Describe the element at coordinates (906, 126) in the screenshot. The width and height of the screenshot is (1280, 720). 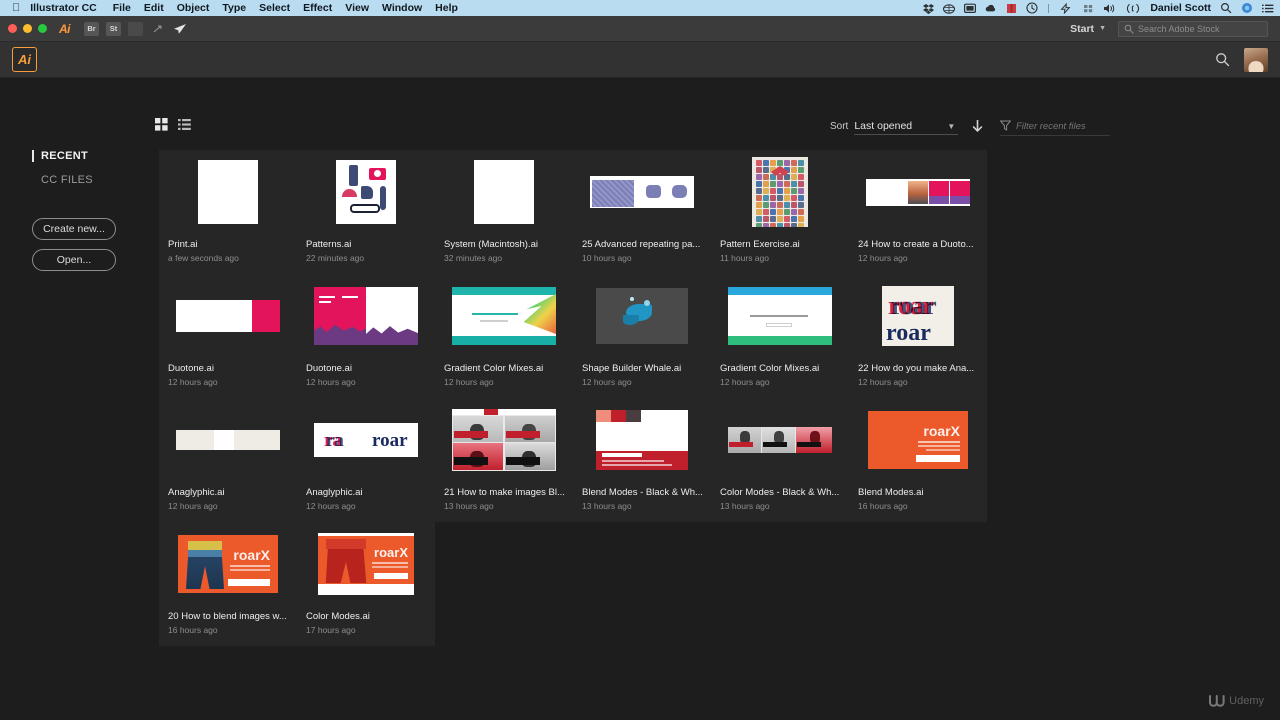
I see `sort-dropdown: Last opened ▼` at that location.